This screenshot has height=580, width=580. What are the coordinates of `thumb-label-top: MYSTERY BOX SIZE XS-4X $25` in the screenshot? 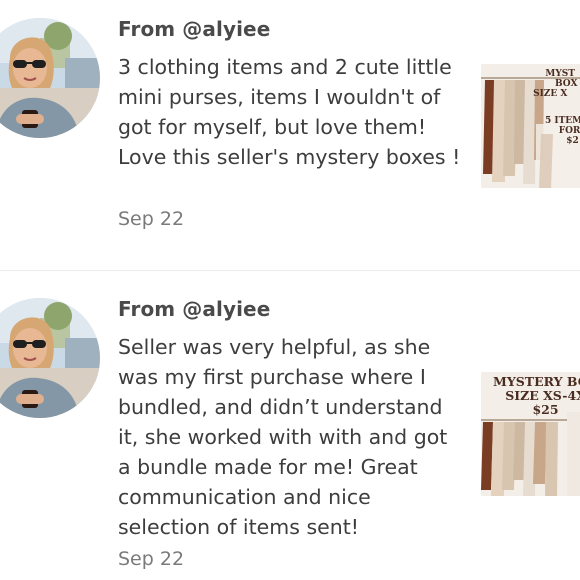 It's located at (536, 395).